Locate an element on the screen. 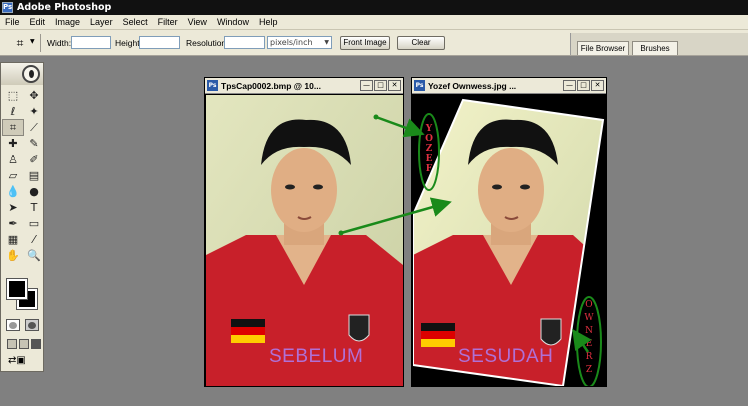  arrow-to-owner-text is located at coordinates (582, 340).